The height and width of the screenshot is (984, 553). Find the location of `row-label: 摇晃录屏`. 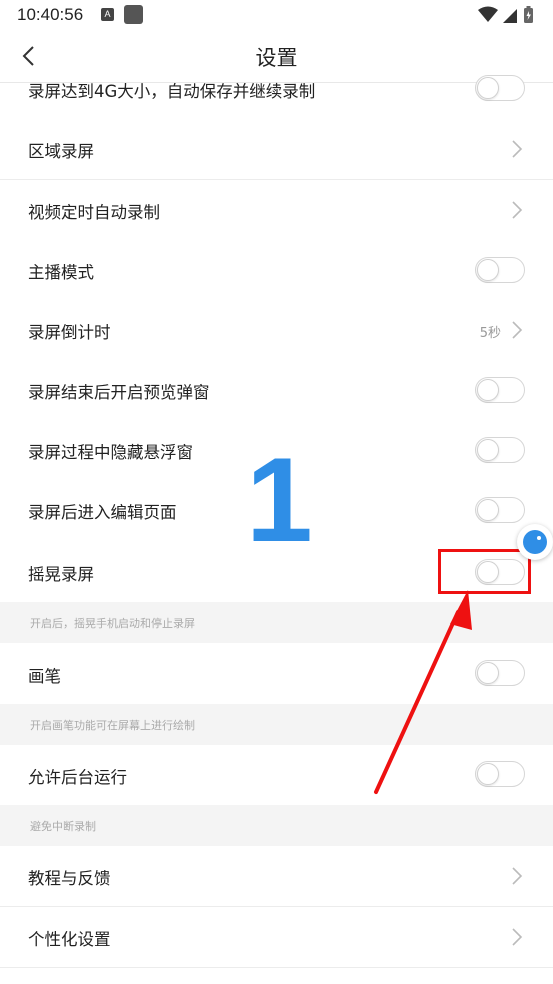

row-label: 摇晃录屏 is located at coordinates (61, 574).